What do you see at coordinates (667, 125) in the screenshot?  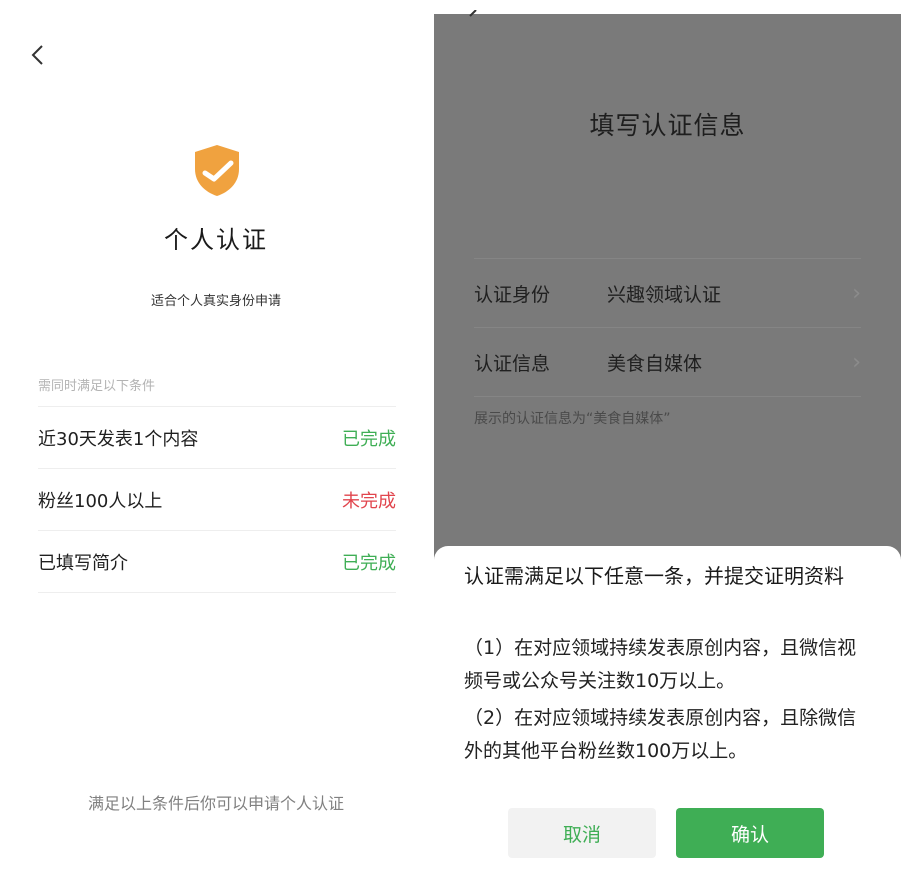 I see `page-title: 填写认证信息` at bounding box center [667, 125].